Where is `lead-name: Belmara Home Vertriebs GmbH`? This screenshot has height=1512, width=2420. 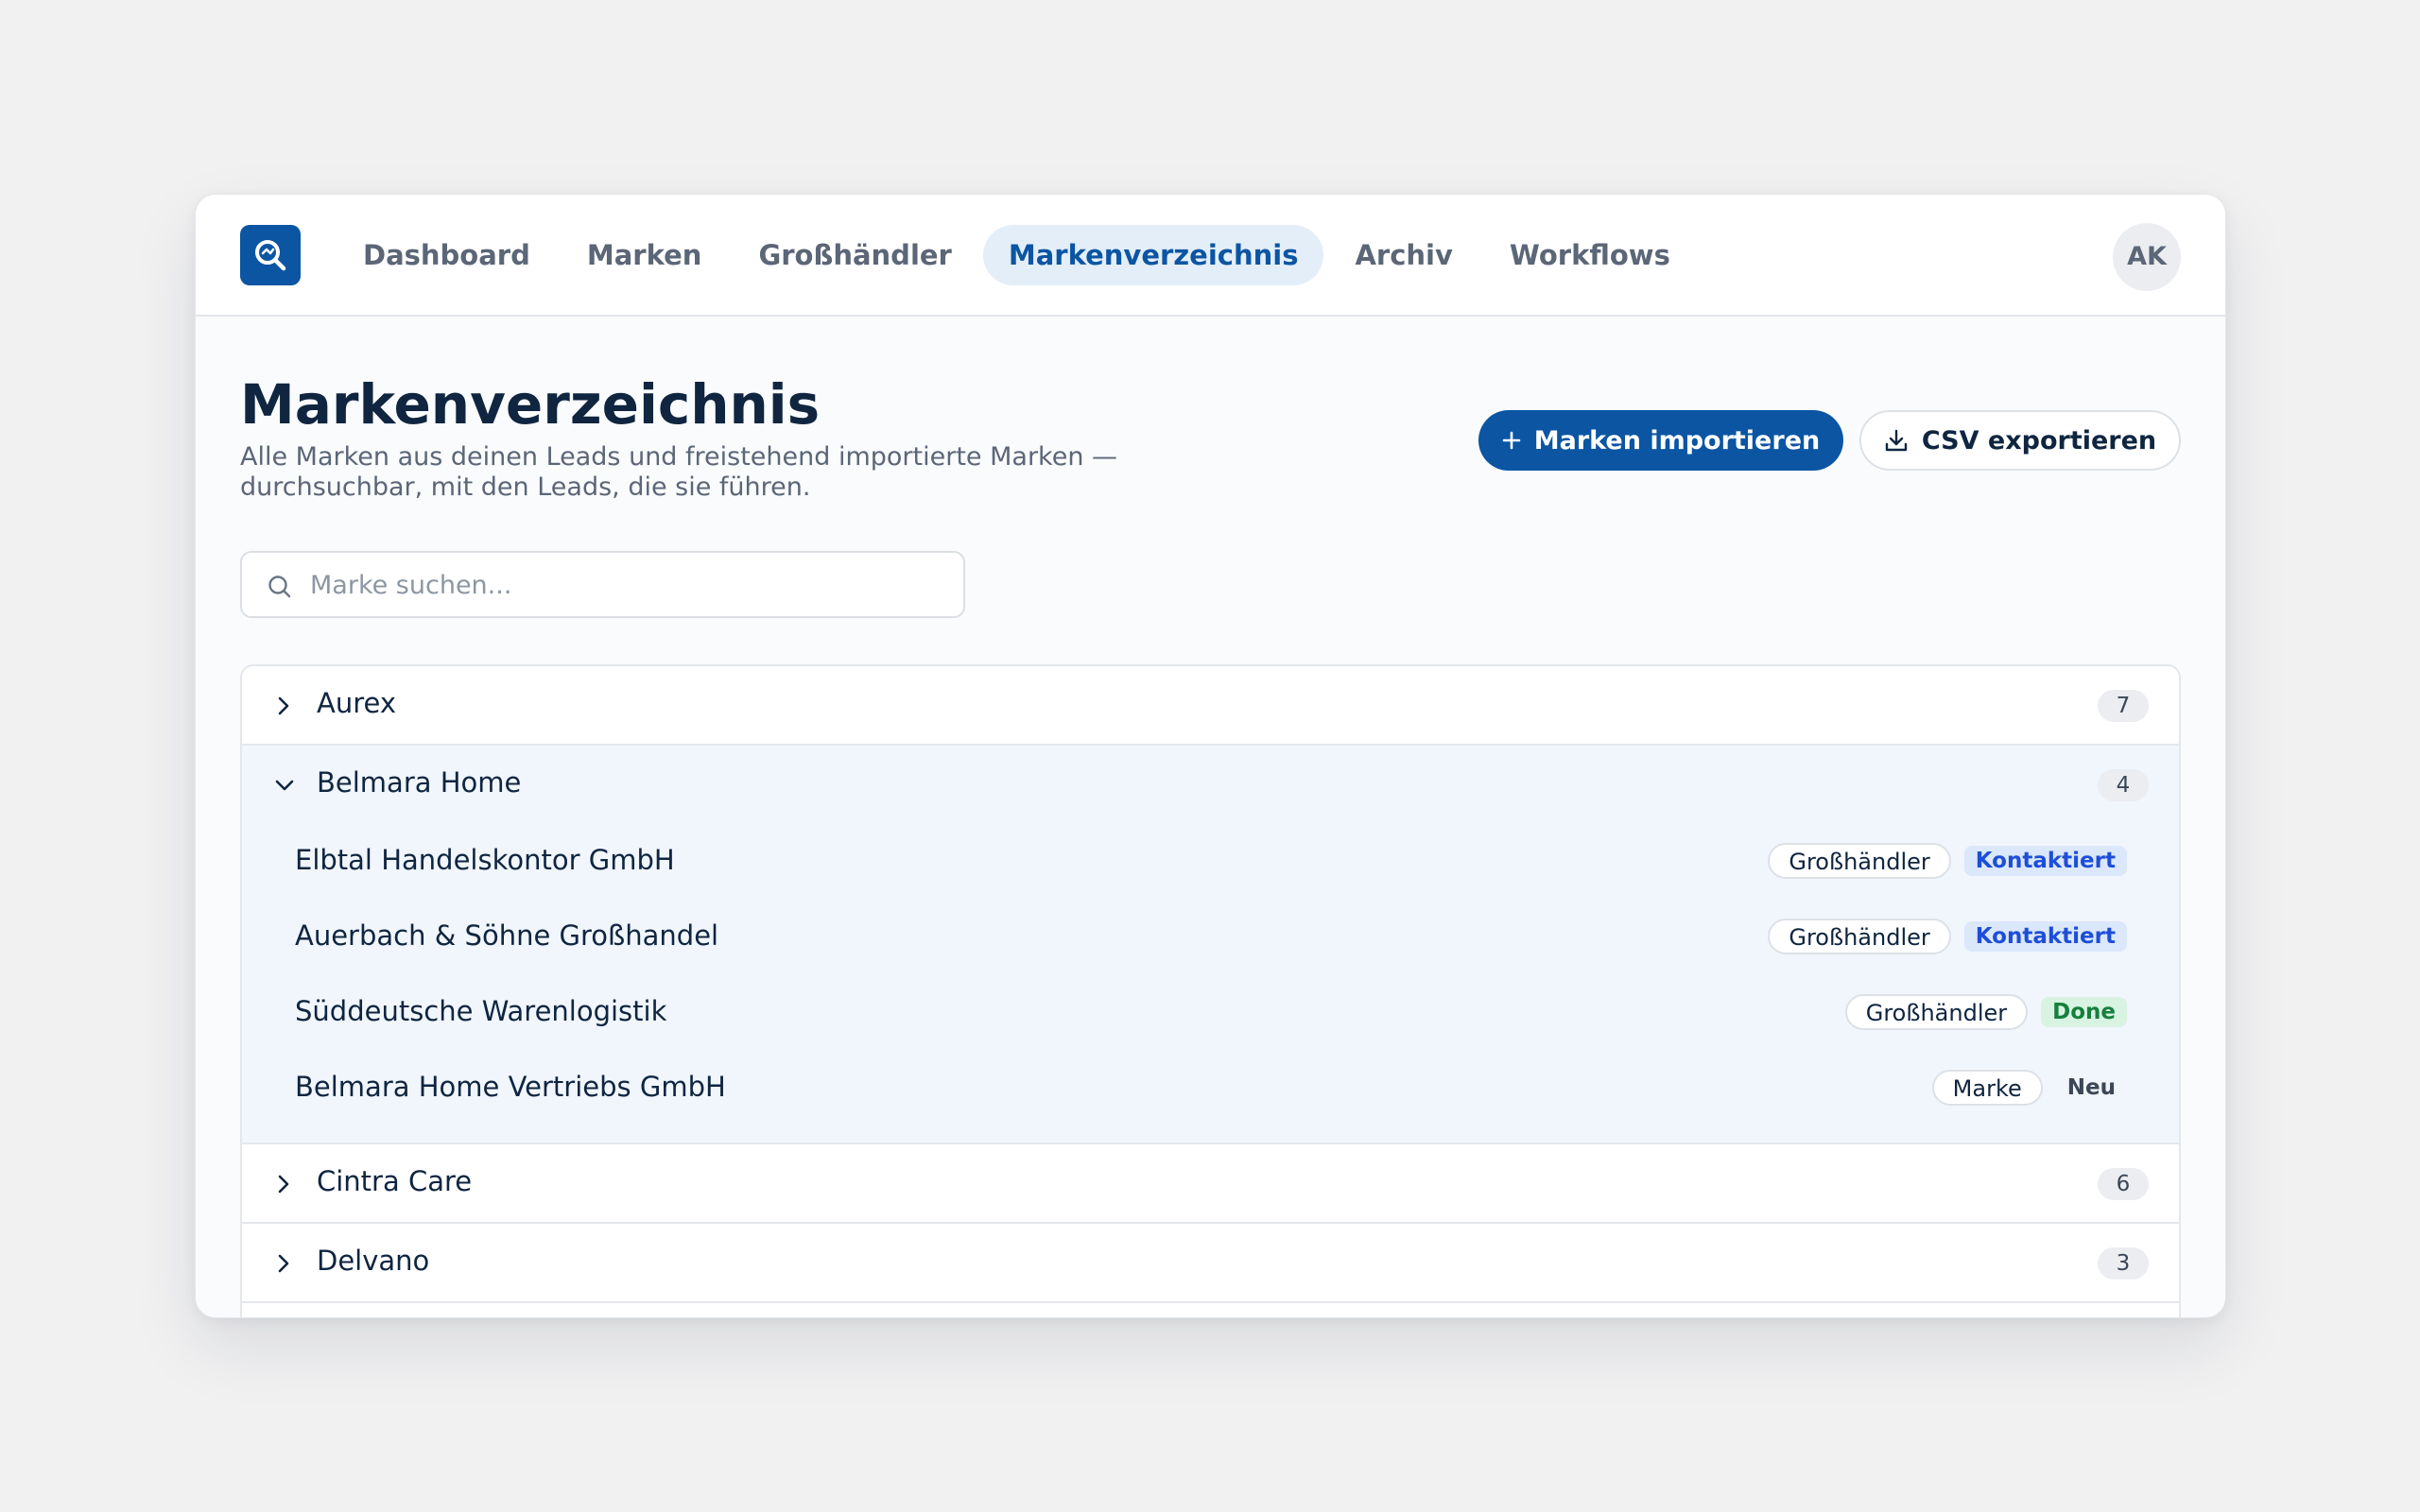 lead-name: Belmara Home Vertriebs GmbH is located at coordinates (511, 1087).